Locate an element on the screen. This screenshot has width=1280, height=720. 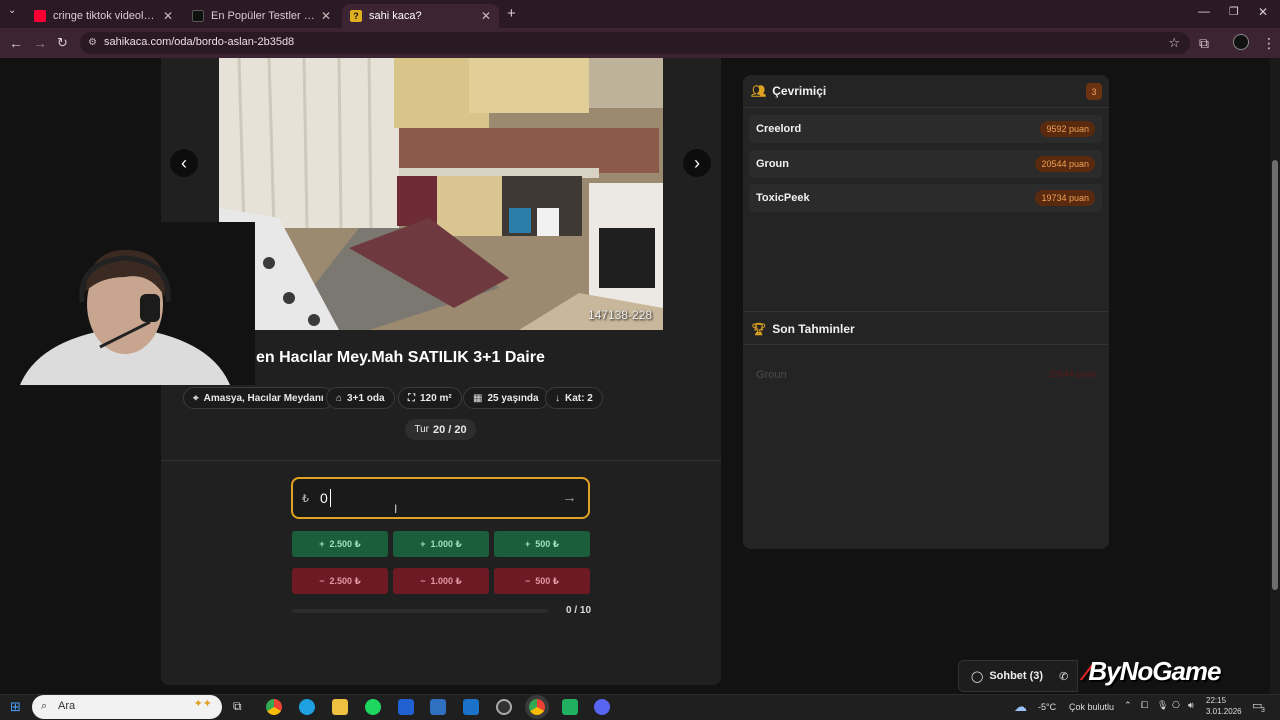
section-divider is located at coordinates (441, 460).